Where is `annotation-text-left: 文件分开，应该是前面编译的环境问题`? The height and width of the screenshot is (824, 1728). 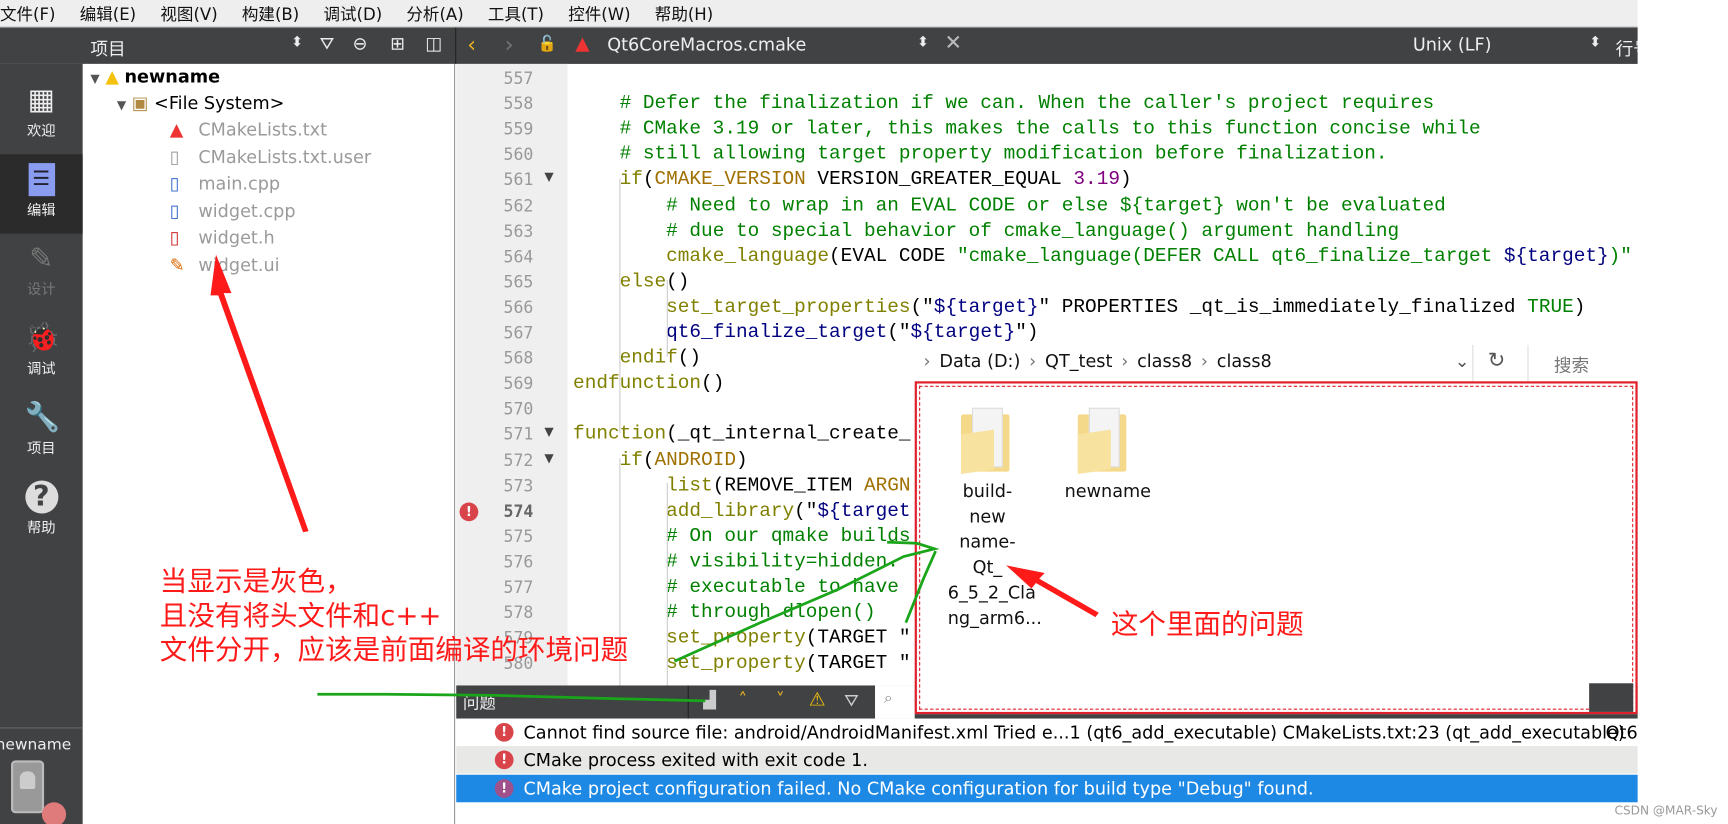 annotation-text-left: 文件分开，应该是前面编译的环境问题 is located at coordinates (394, 649).